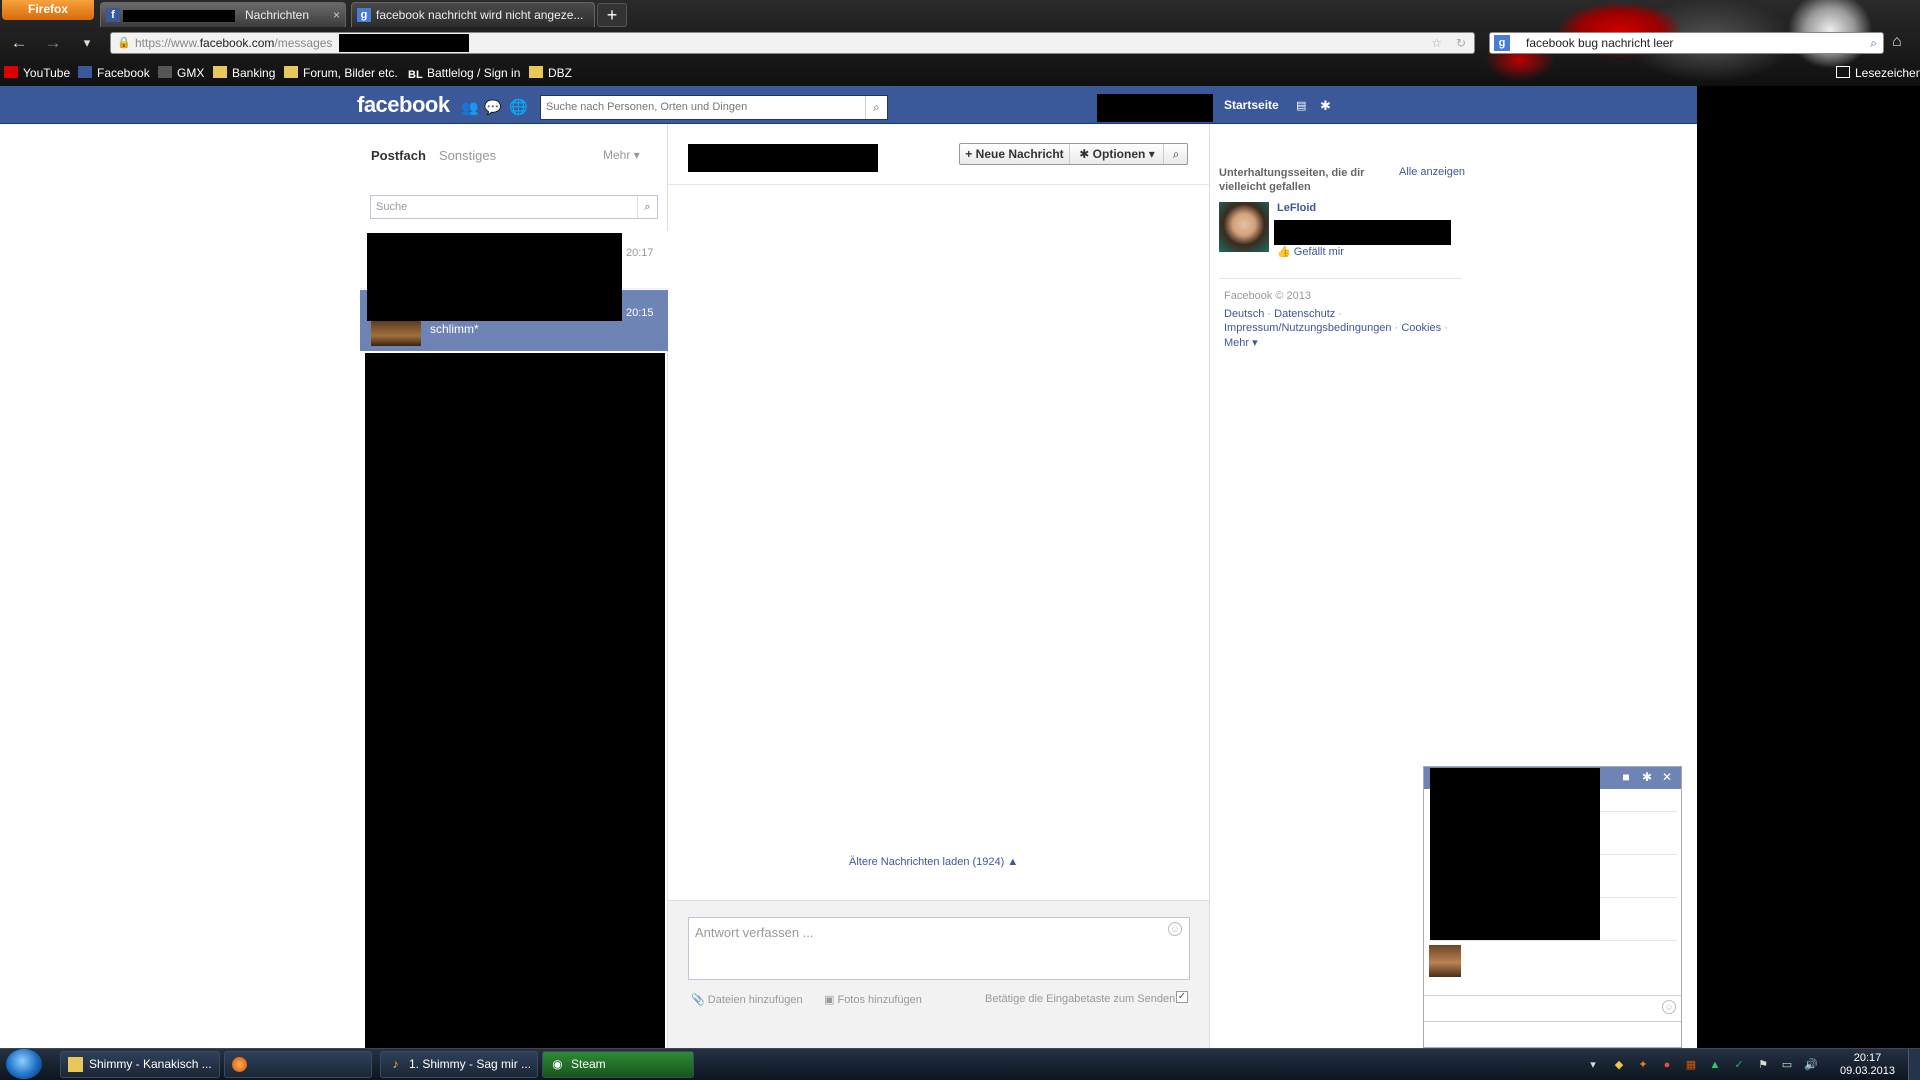 This screenshot has width=1920, height=1080. What do you see at coordinates (933, 862) in the screenshot?
I see `load-older-messages-link: Ältere Nachrichten laden (1924) ▲` at bounding box center [933, 862].